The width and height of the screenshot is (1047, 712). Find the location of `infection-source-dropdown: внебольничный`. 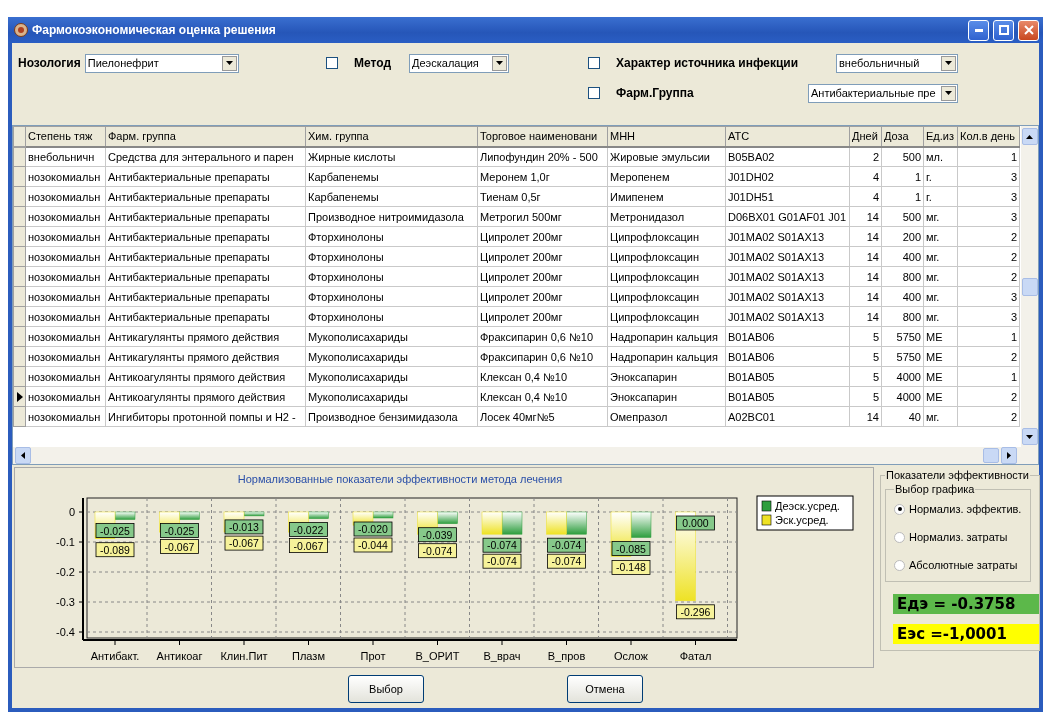

infection-source-dropdown: внебольничный is located at coordinates (897, 63).